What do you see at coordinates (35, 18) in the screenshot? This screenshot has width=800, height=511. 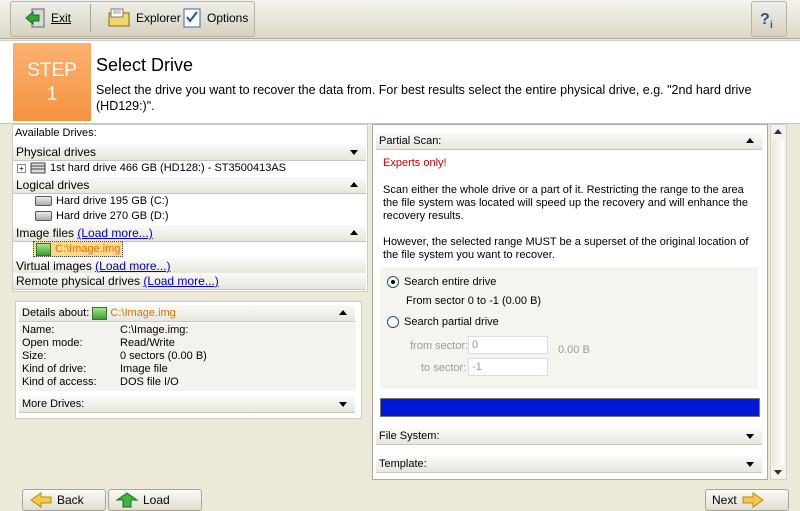 I see `exit-icon` at bounding box center [35, 18].